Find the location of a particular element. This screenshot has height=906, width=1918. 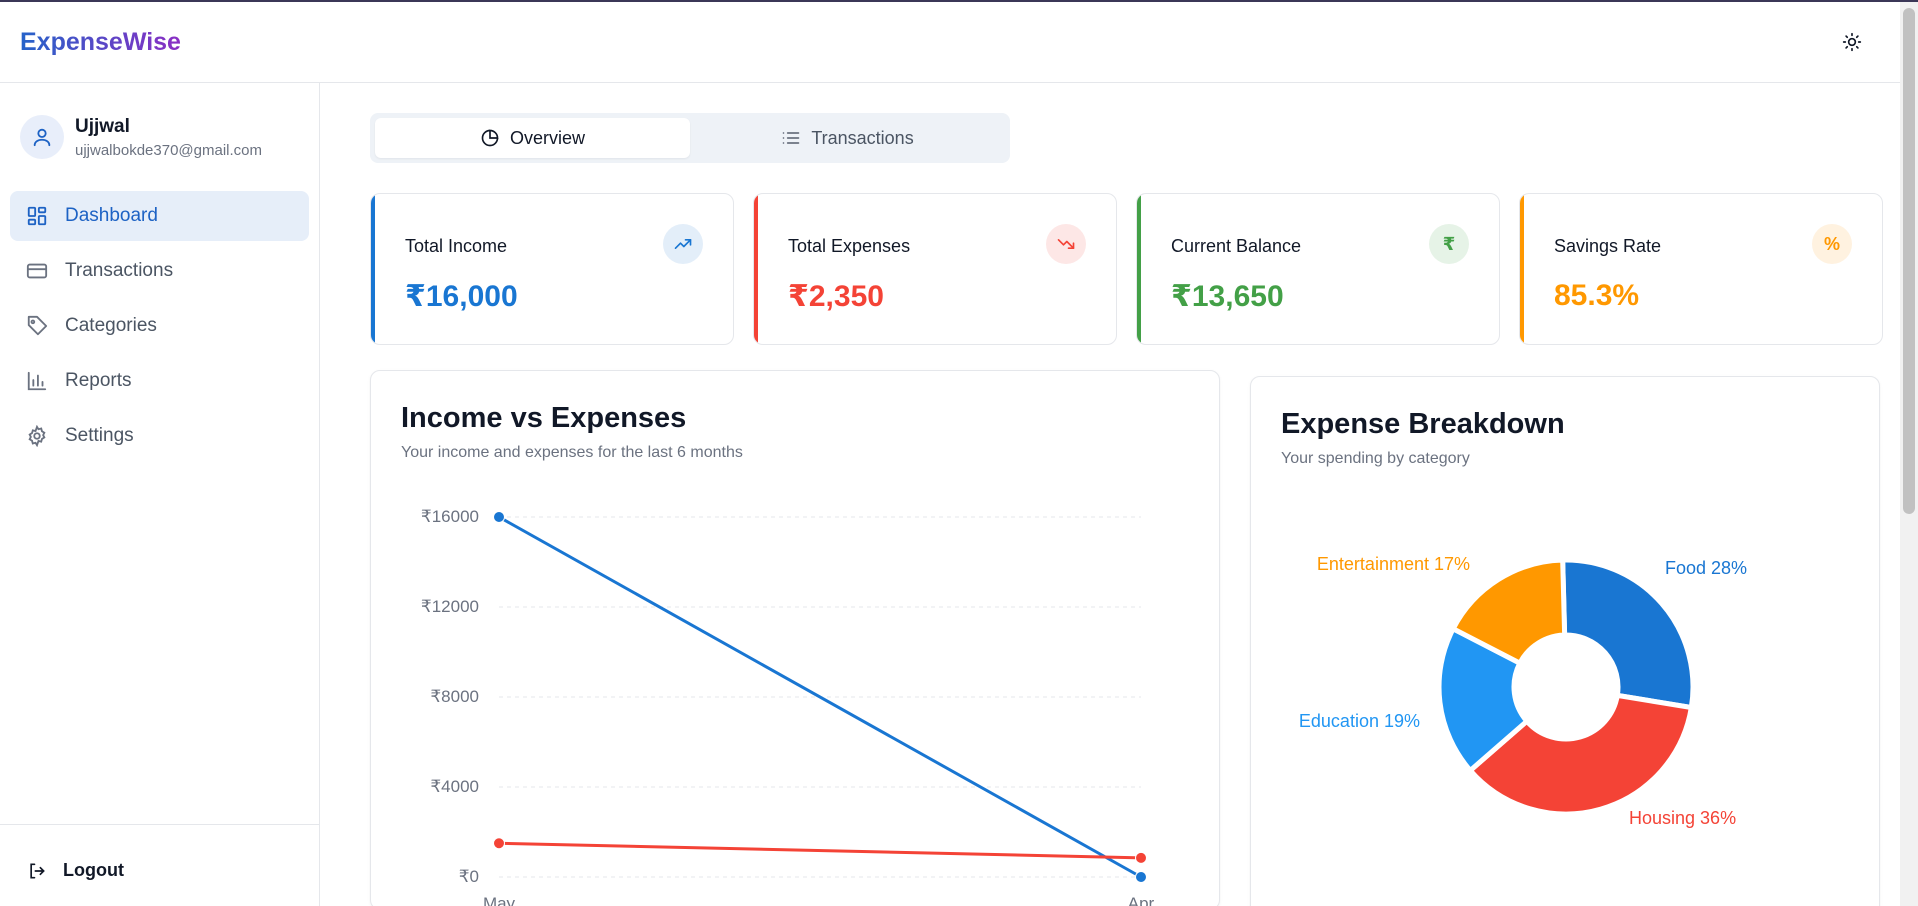

sidebar-item-label: Reports is located at coordinates (98, 380).